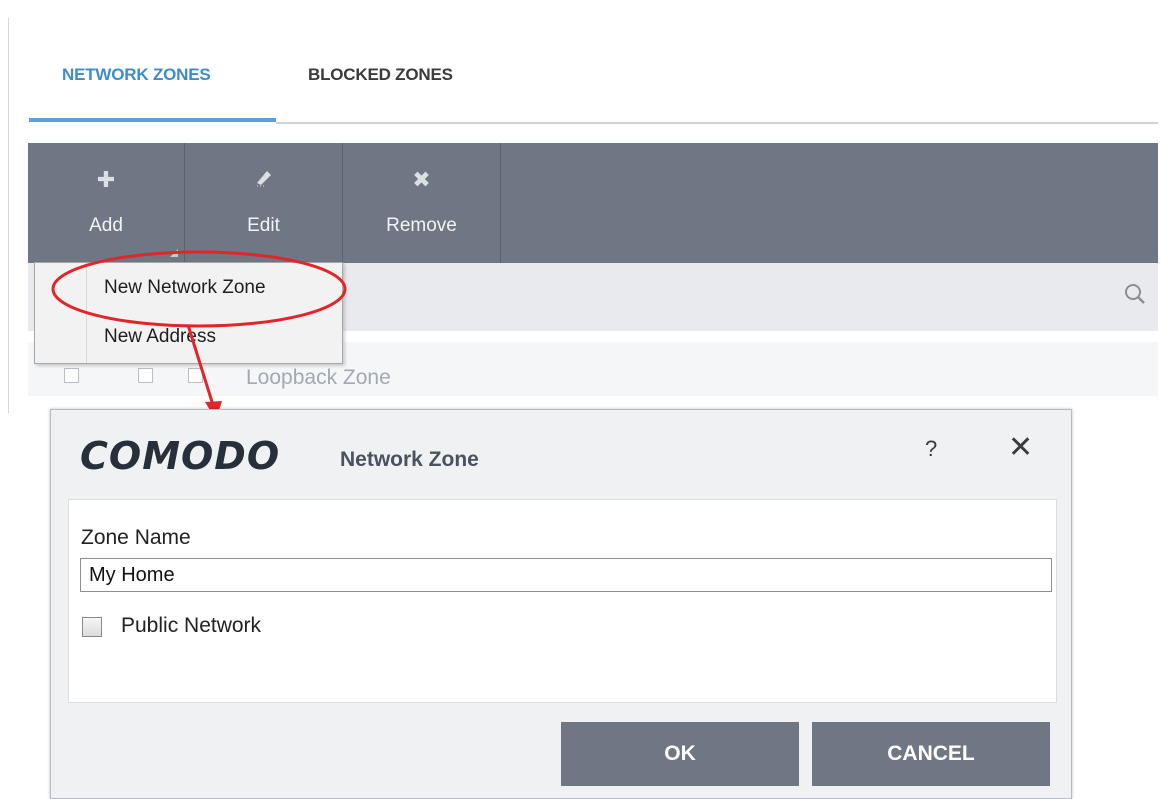  I want to click on toolbar: ✚ Add Edit ✖ Remove, so click(593, 203).